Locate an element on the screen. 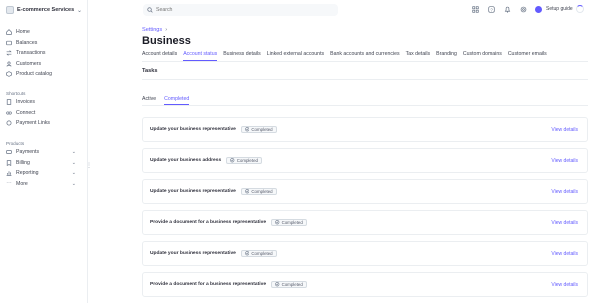 The height and width of the screenshot is (303, 600). product-icon is located at coordinates (9, 74).